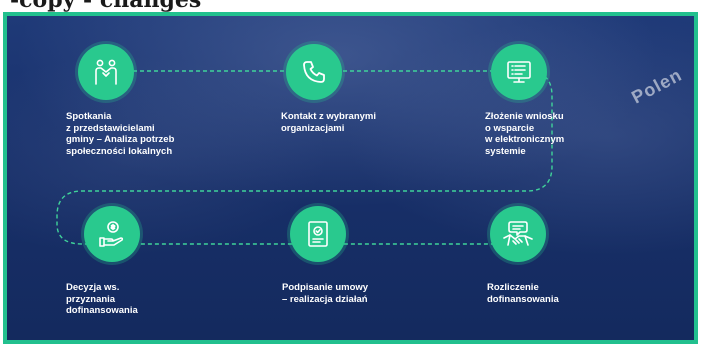 Image resolution: width=702 pixels, height=347 pixels. I want to click on step-1-node, so click(106, 72).